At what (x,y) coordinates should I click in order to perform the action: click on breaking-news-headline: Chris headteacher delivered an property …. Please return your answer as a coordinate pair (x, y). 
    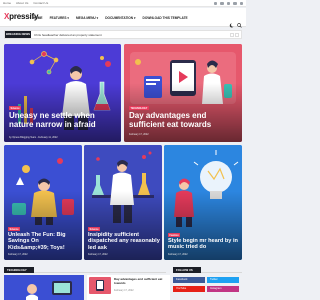
    Looking at the image, I should click on (68, 35).